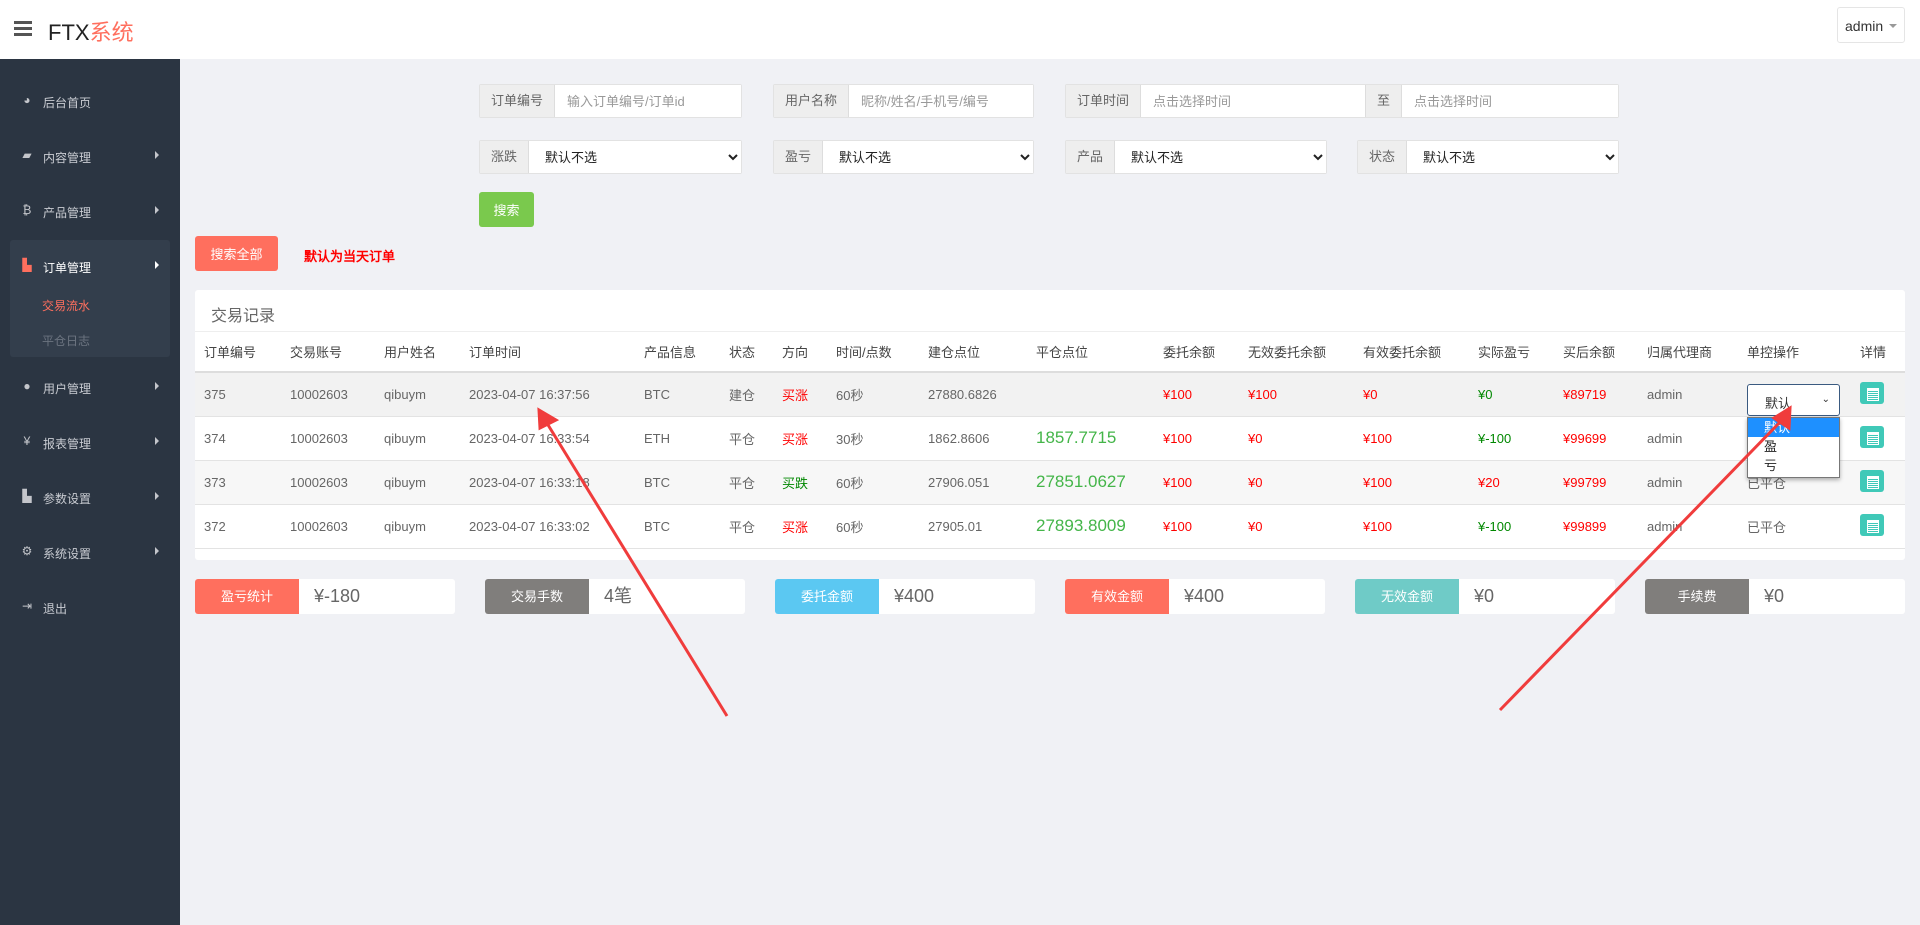 The image size is (1920, 925). What do you see at coordinates (941, 101) in the screenshot?
I see `user-input` at bounding box center [941, 101].